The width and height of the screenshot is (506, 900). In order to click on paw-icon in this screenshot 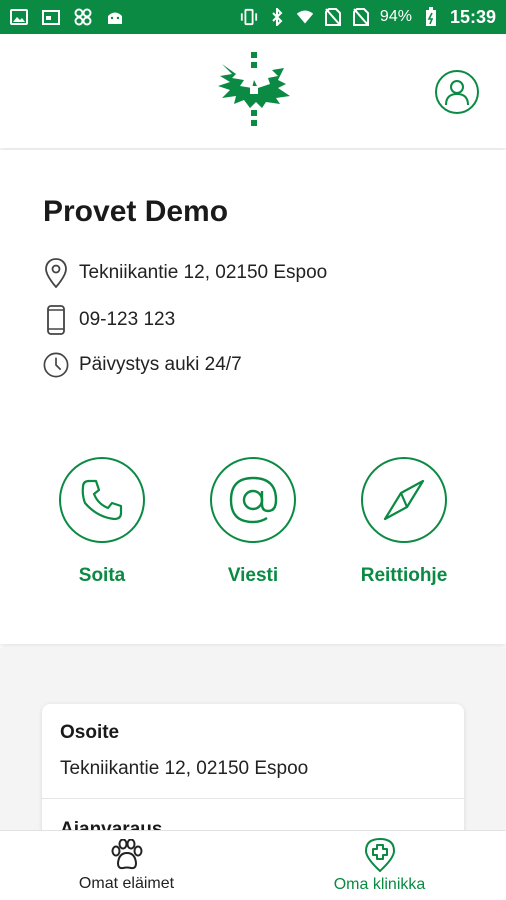, I will do `click(126, 853)`.